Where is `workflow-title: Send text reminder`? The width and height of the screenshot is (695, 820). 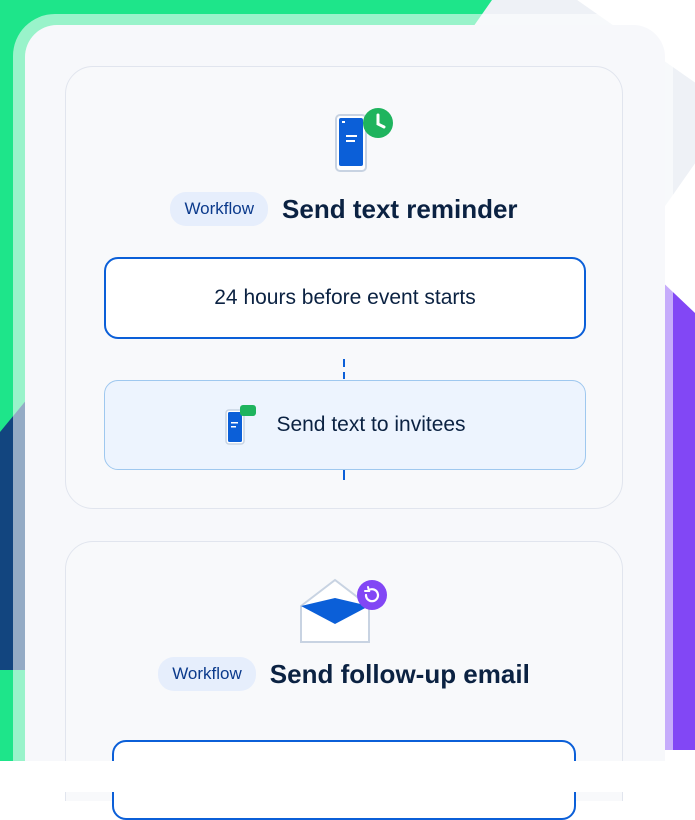
workflow-title: Send text reminder is located at coordinates (400, 208).